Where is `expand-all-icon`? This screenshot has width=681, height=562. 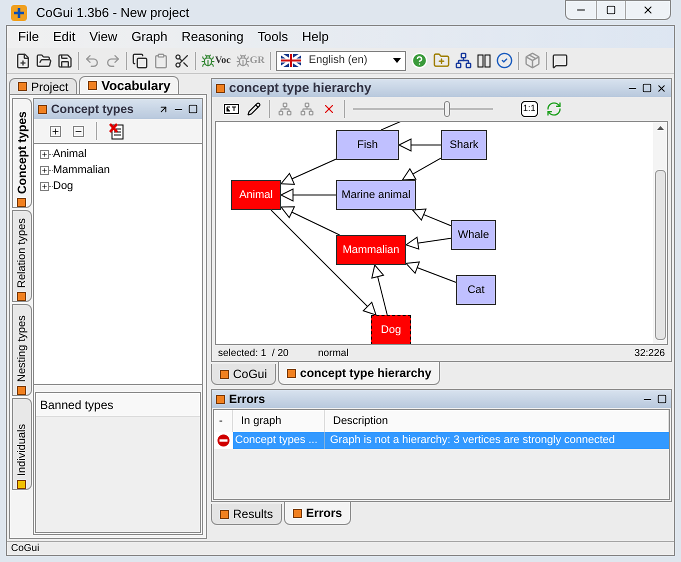 expand-all-icon is located at coordinates (55, 131).